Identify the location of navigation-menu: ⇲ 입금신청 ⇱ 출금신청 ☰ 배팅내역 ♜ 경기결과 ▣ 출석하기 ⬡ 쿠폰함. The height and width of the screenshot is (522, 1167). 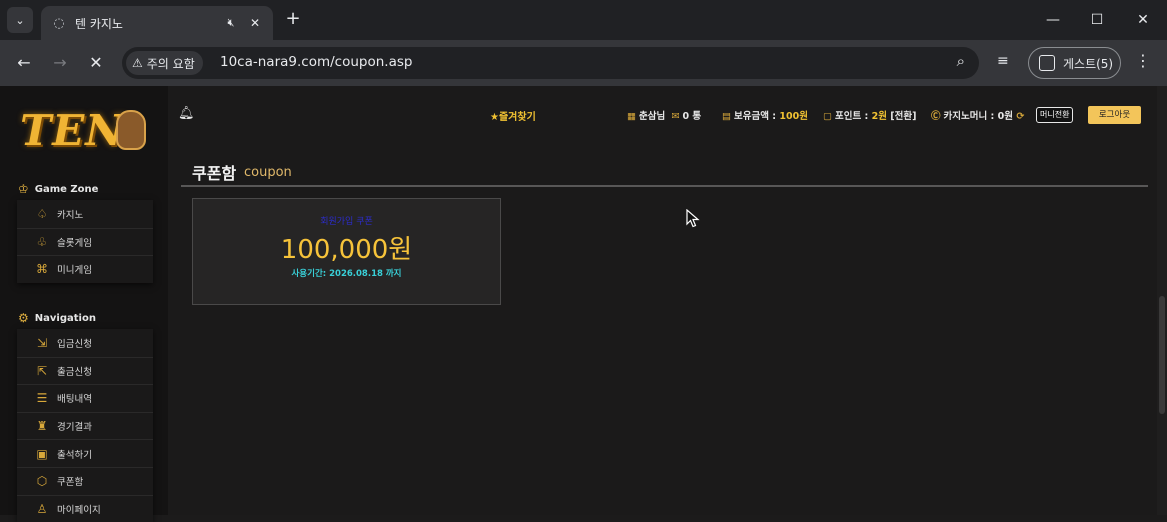
(85, 425).